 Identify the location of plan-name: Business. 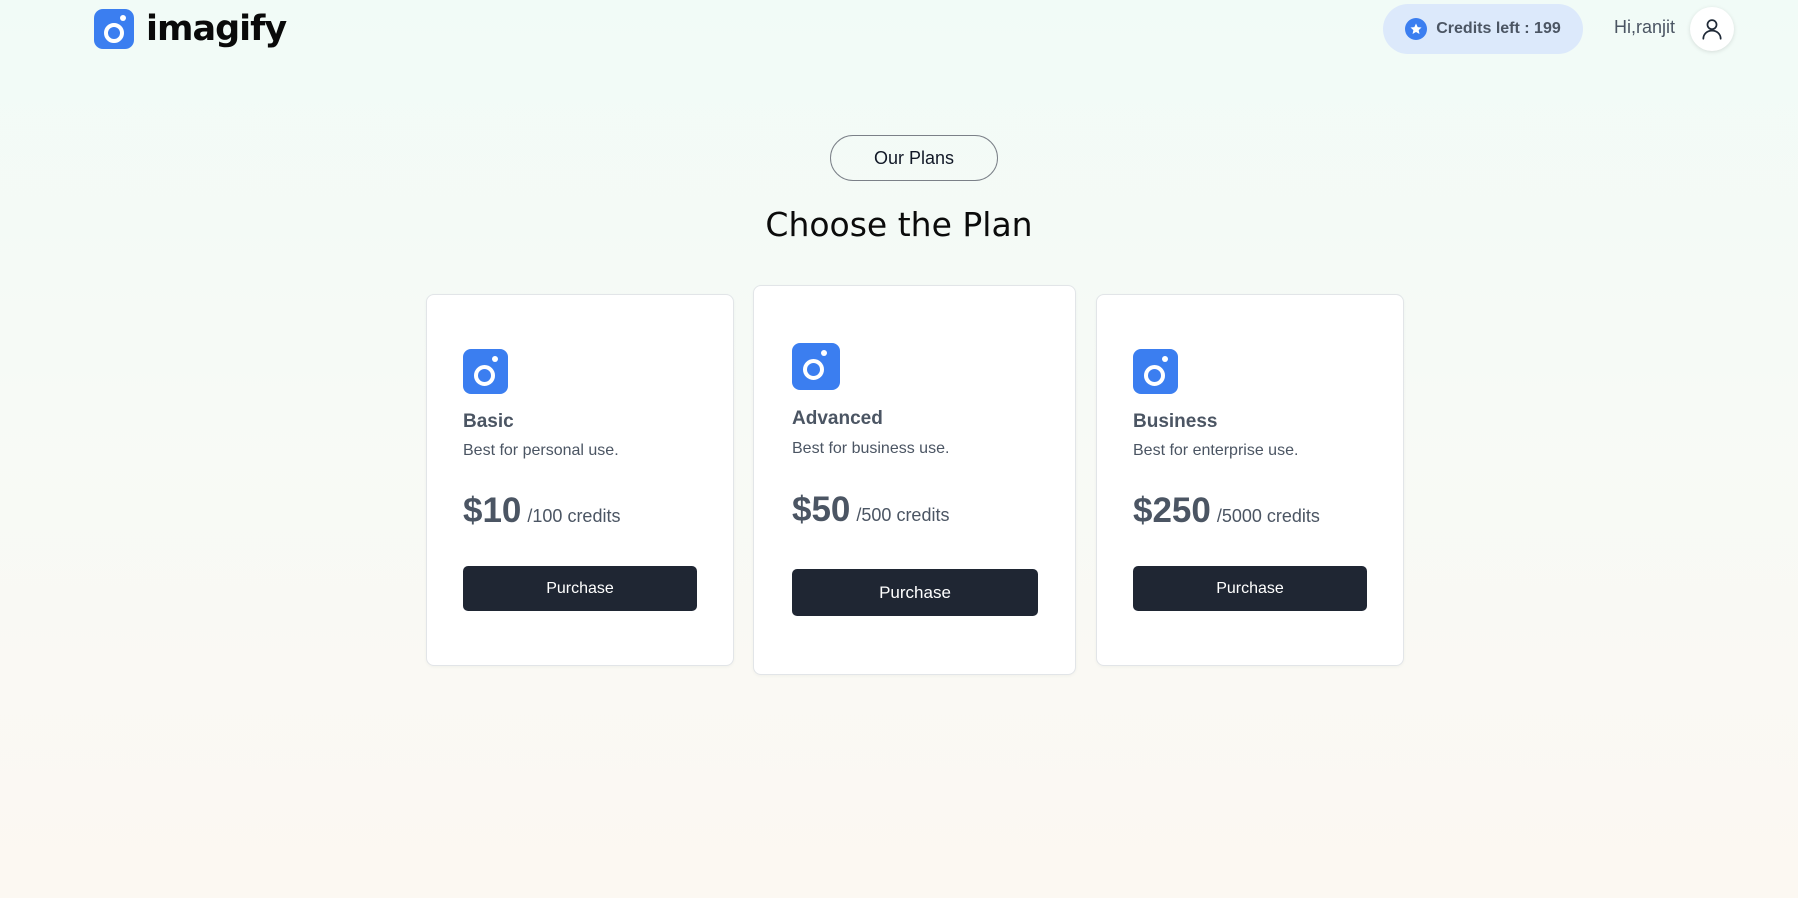
(1175, 421).